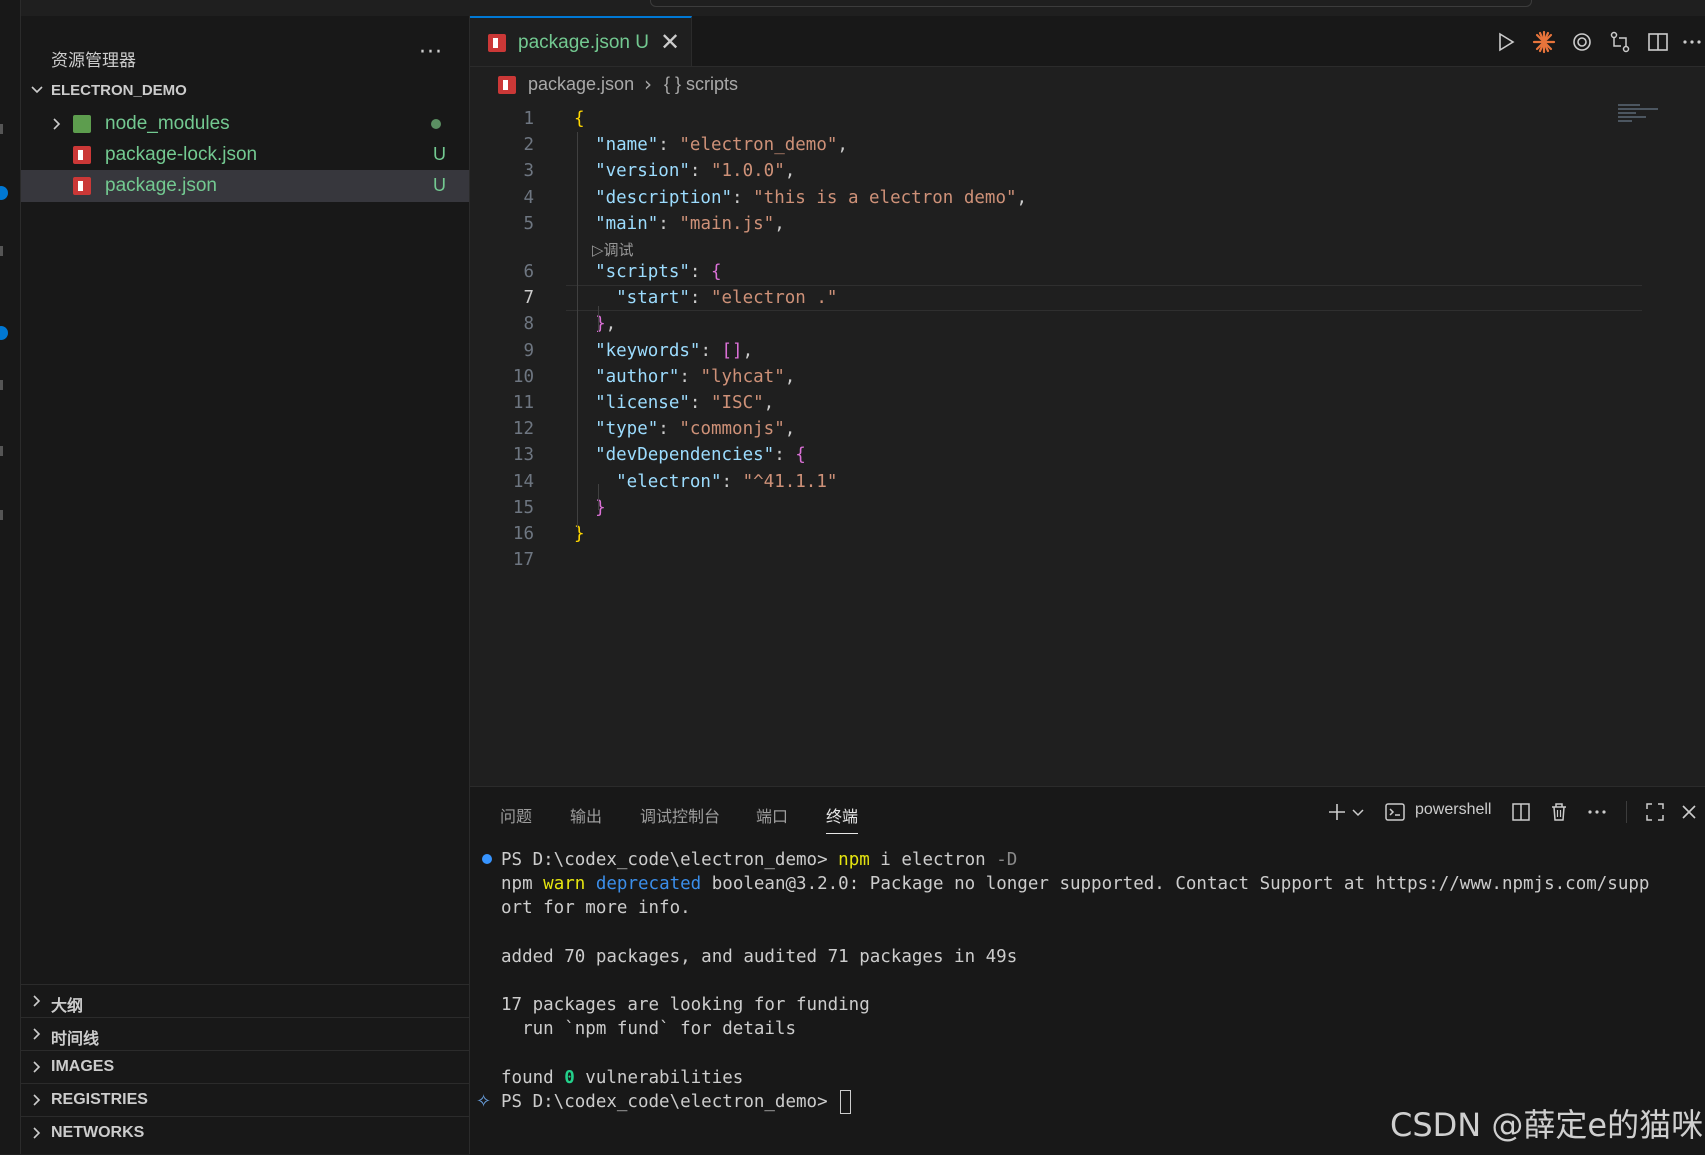 The height and width of the screenshot is (1155, 1705). What do you see at coordinates (648, 884) in the screenshot?
I see `terminal-token: deprecated` at bounding box center [648, 884].